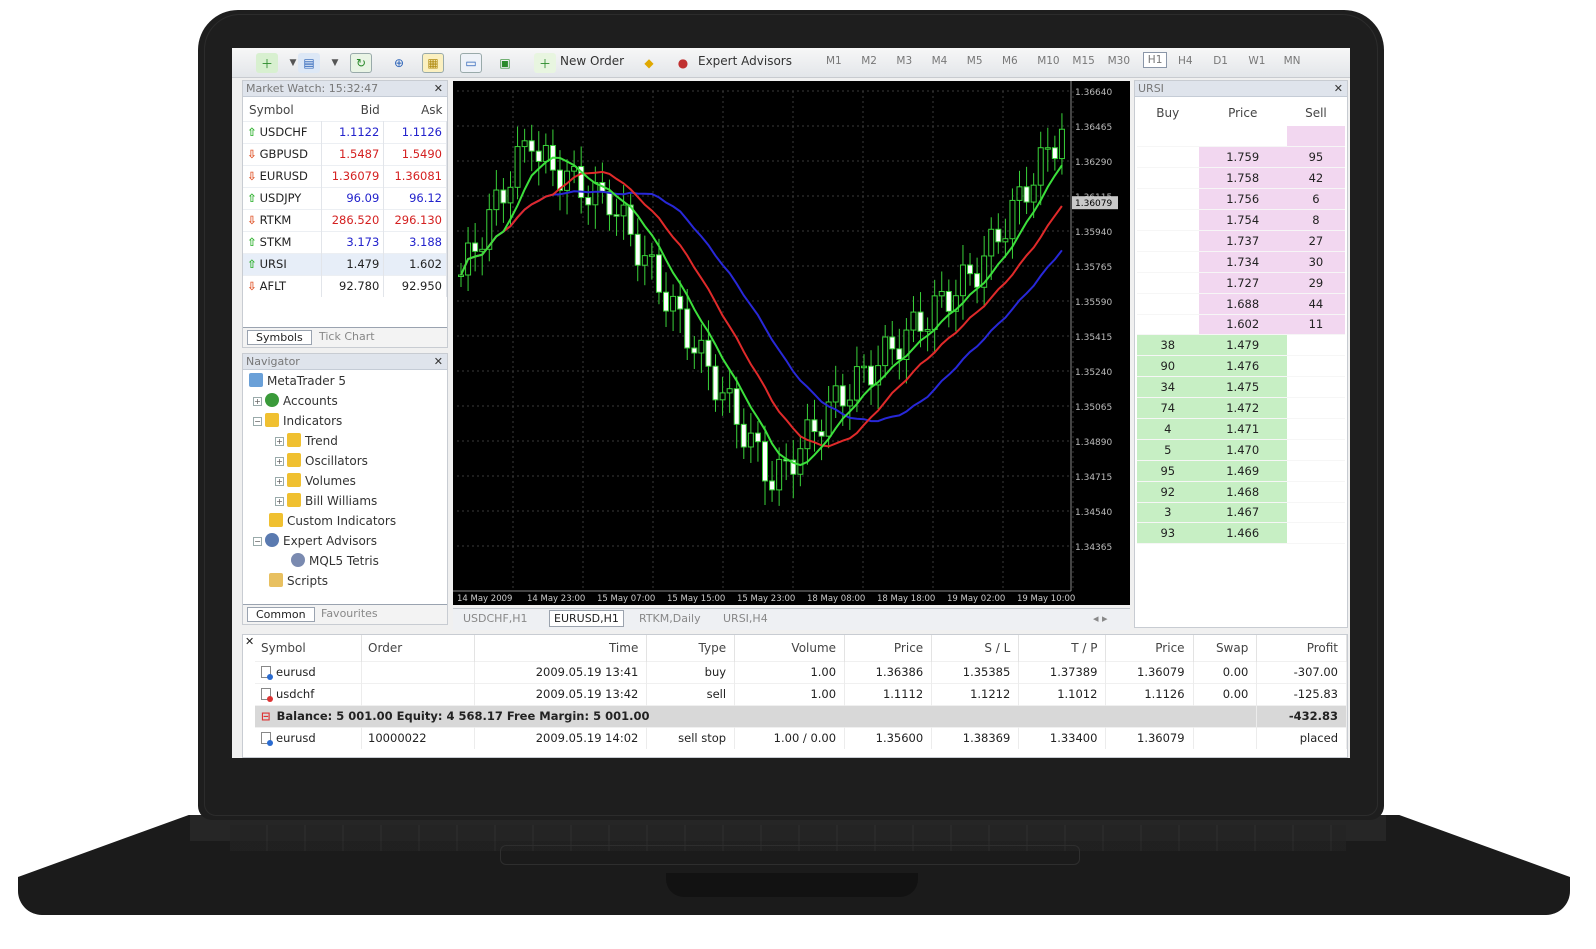 The image size is (1596, 949). I want to click on tab-symbols: Symbols, so click(279, 337).